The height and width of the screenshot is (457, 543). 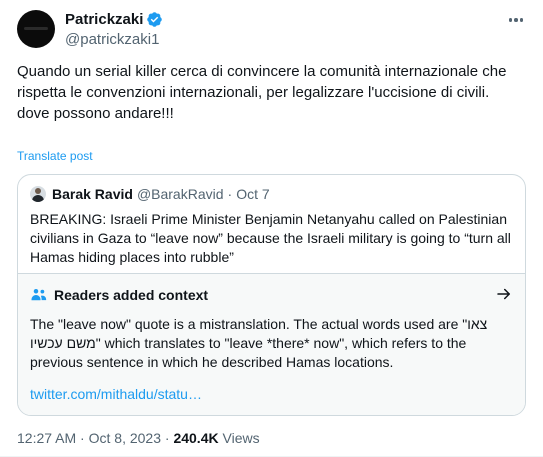 What do you see at coordinates (104, 19) in the screenshot?
I see `author-display-name: Patrickzaki` at bounding box center [104, 19].